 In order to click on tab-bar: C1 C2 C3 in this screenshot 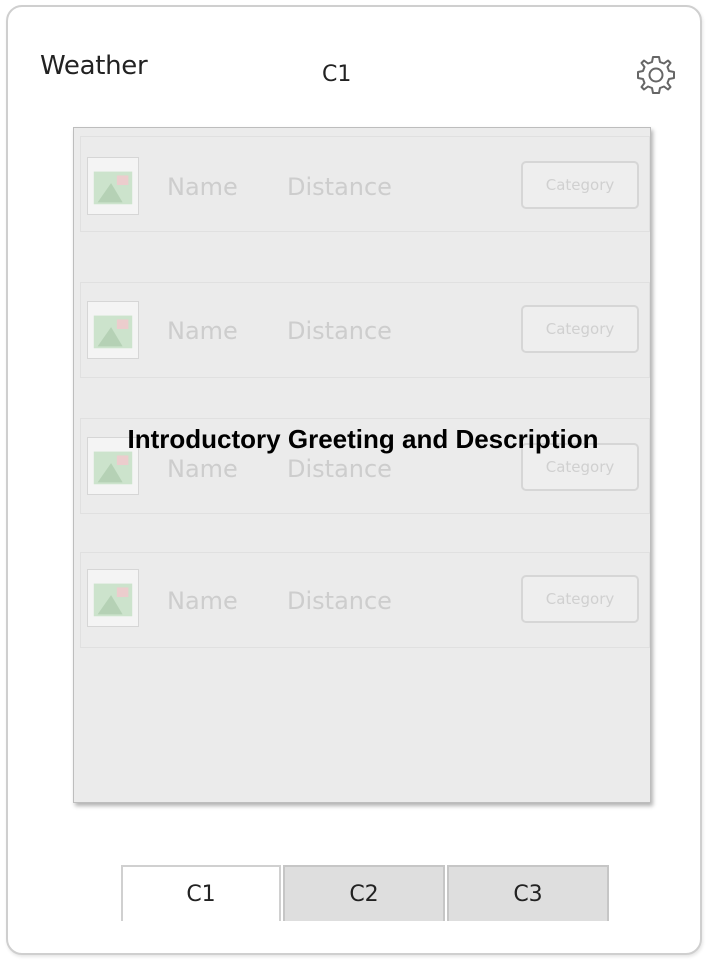, I will do `click(366, 893)`.